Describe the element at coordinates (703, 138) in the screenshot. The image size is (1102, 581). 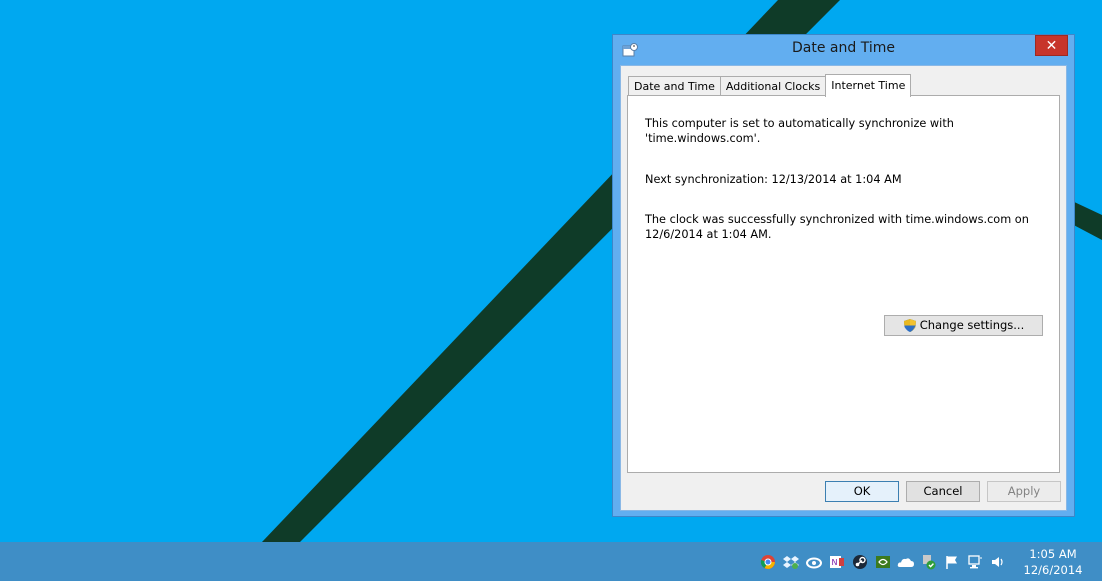
I see `sync-description-line2: 'time.windows.com'.` at that location.